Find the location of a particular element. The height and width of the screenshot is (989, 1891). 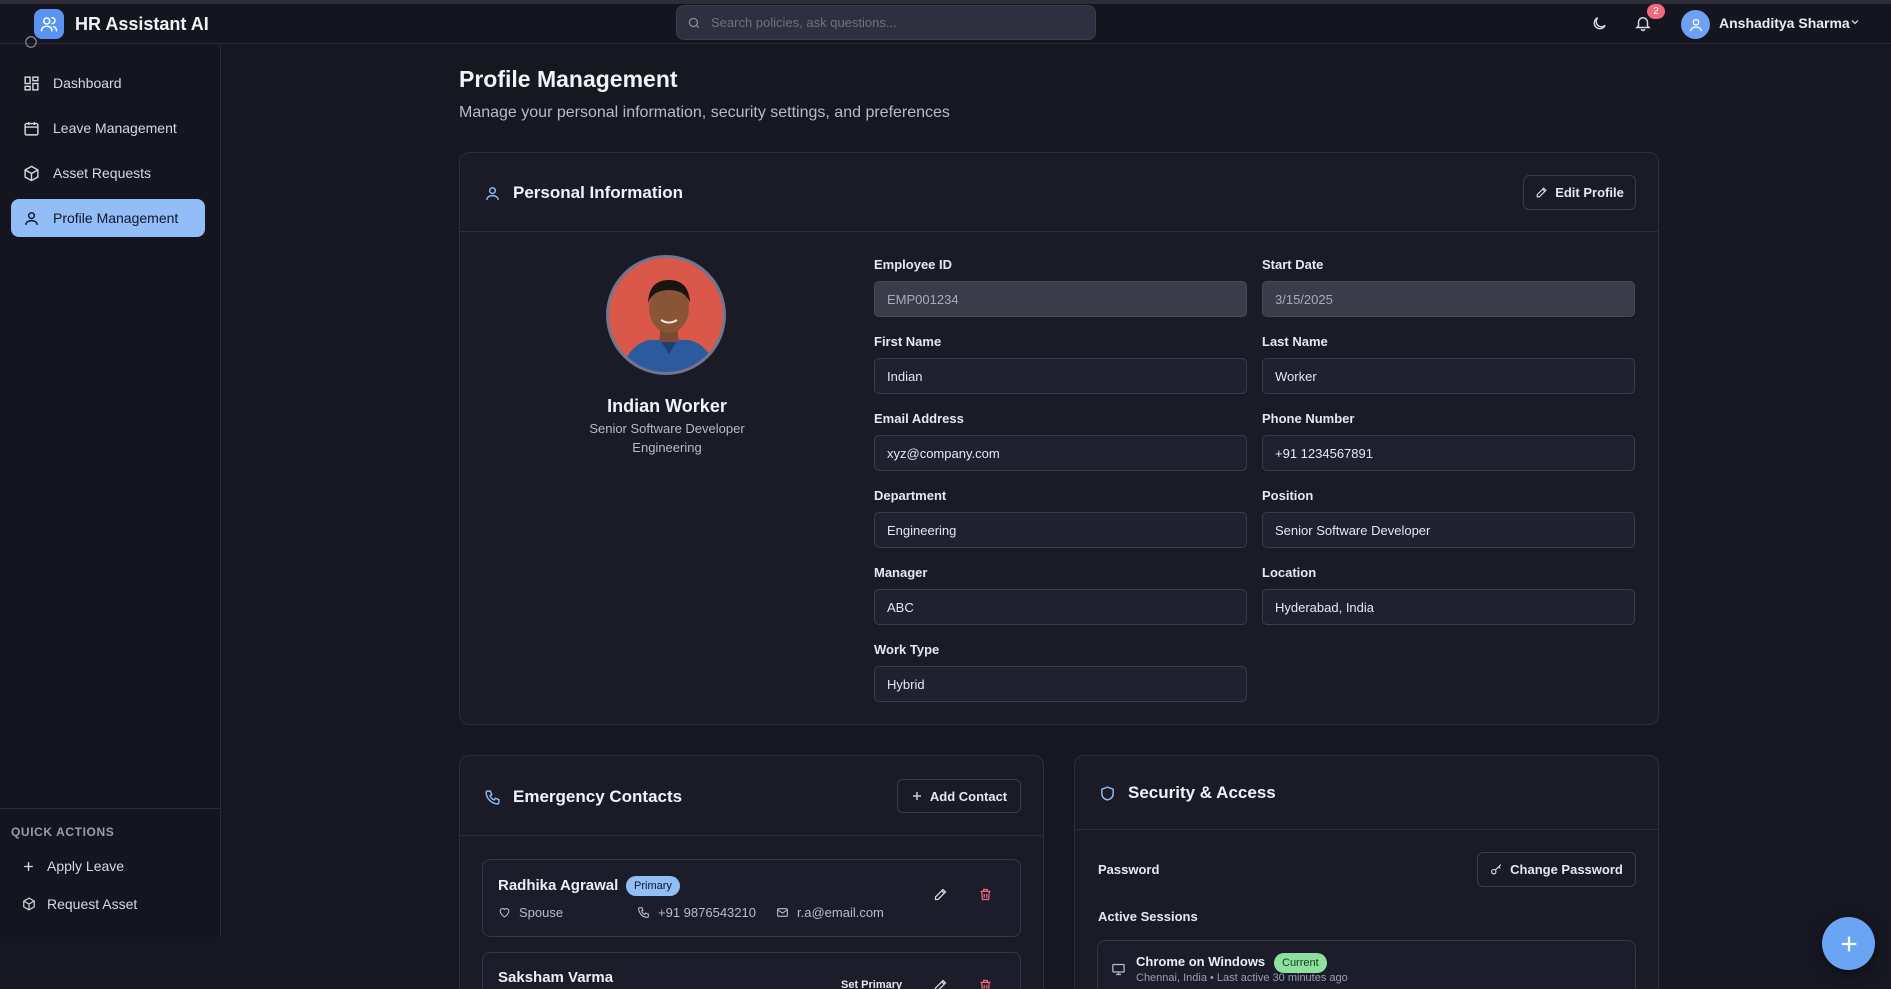

sidebar-item-dashboard: Dashboard is located at coordinates (108, 83).